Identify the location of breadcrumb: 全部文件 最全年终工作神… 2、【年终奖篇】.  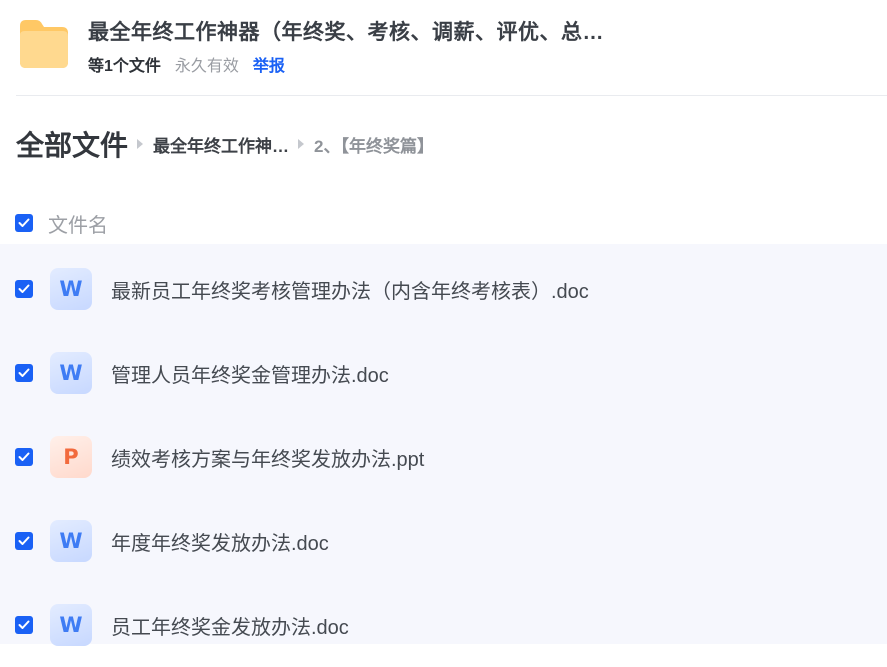
(225, 144).